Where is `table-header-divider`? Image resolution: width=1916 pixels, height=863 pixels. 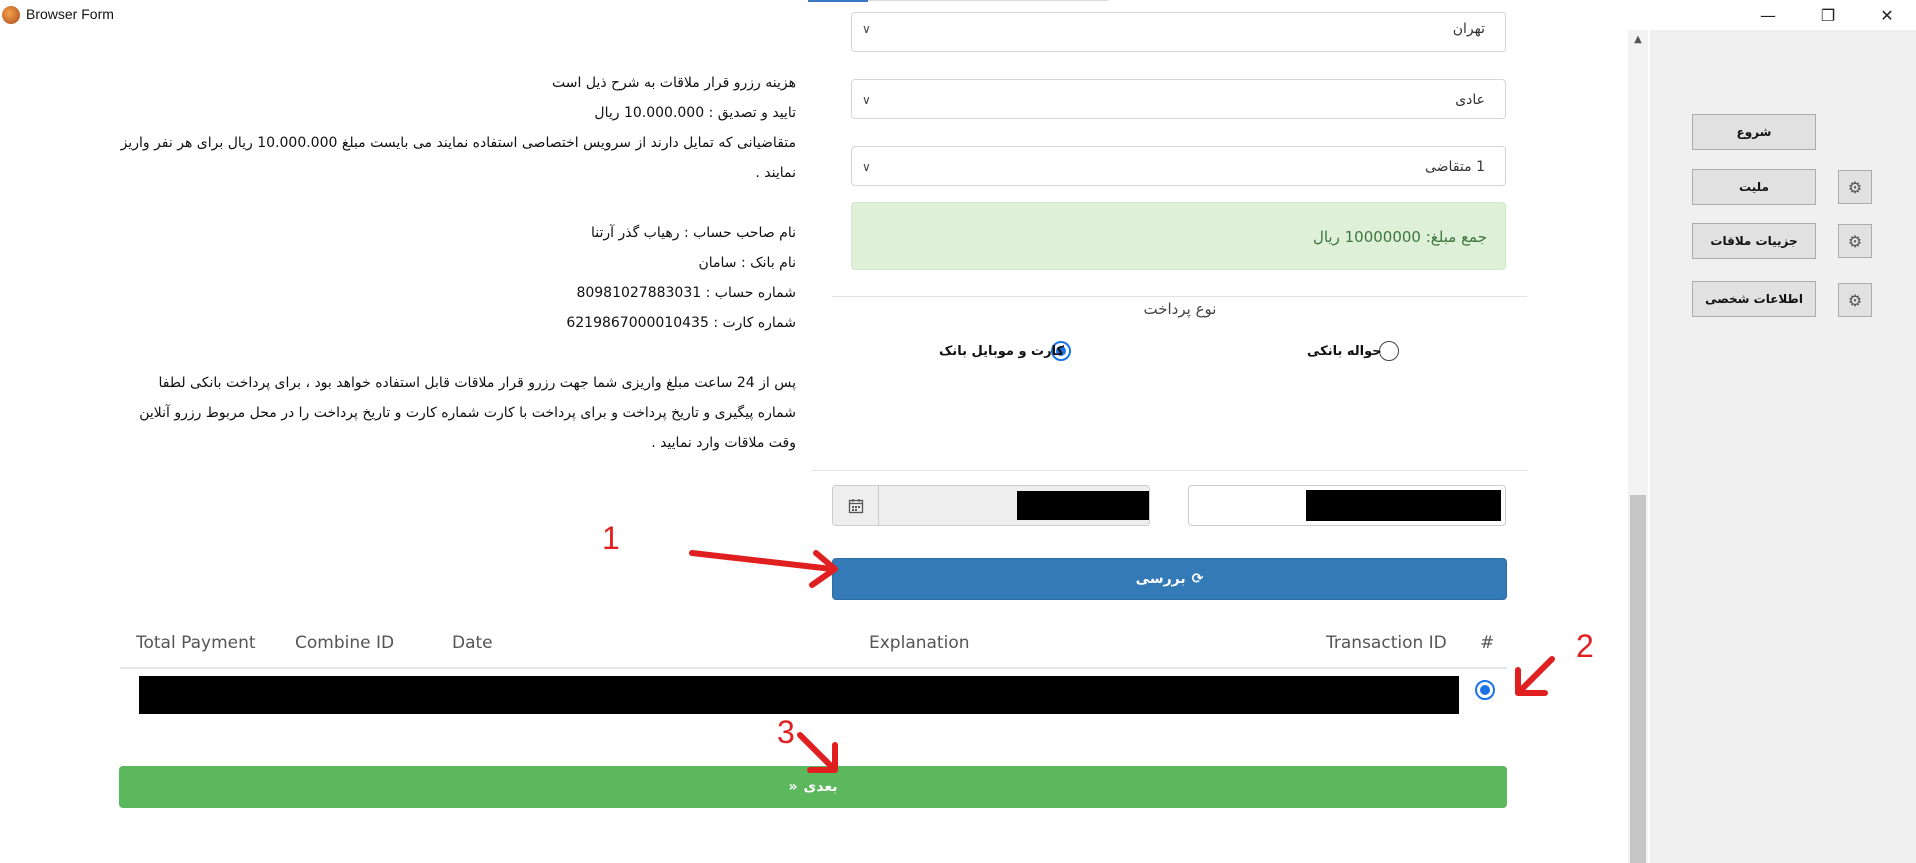 table-header-divider is located at coordinates (813, 668).